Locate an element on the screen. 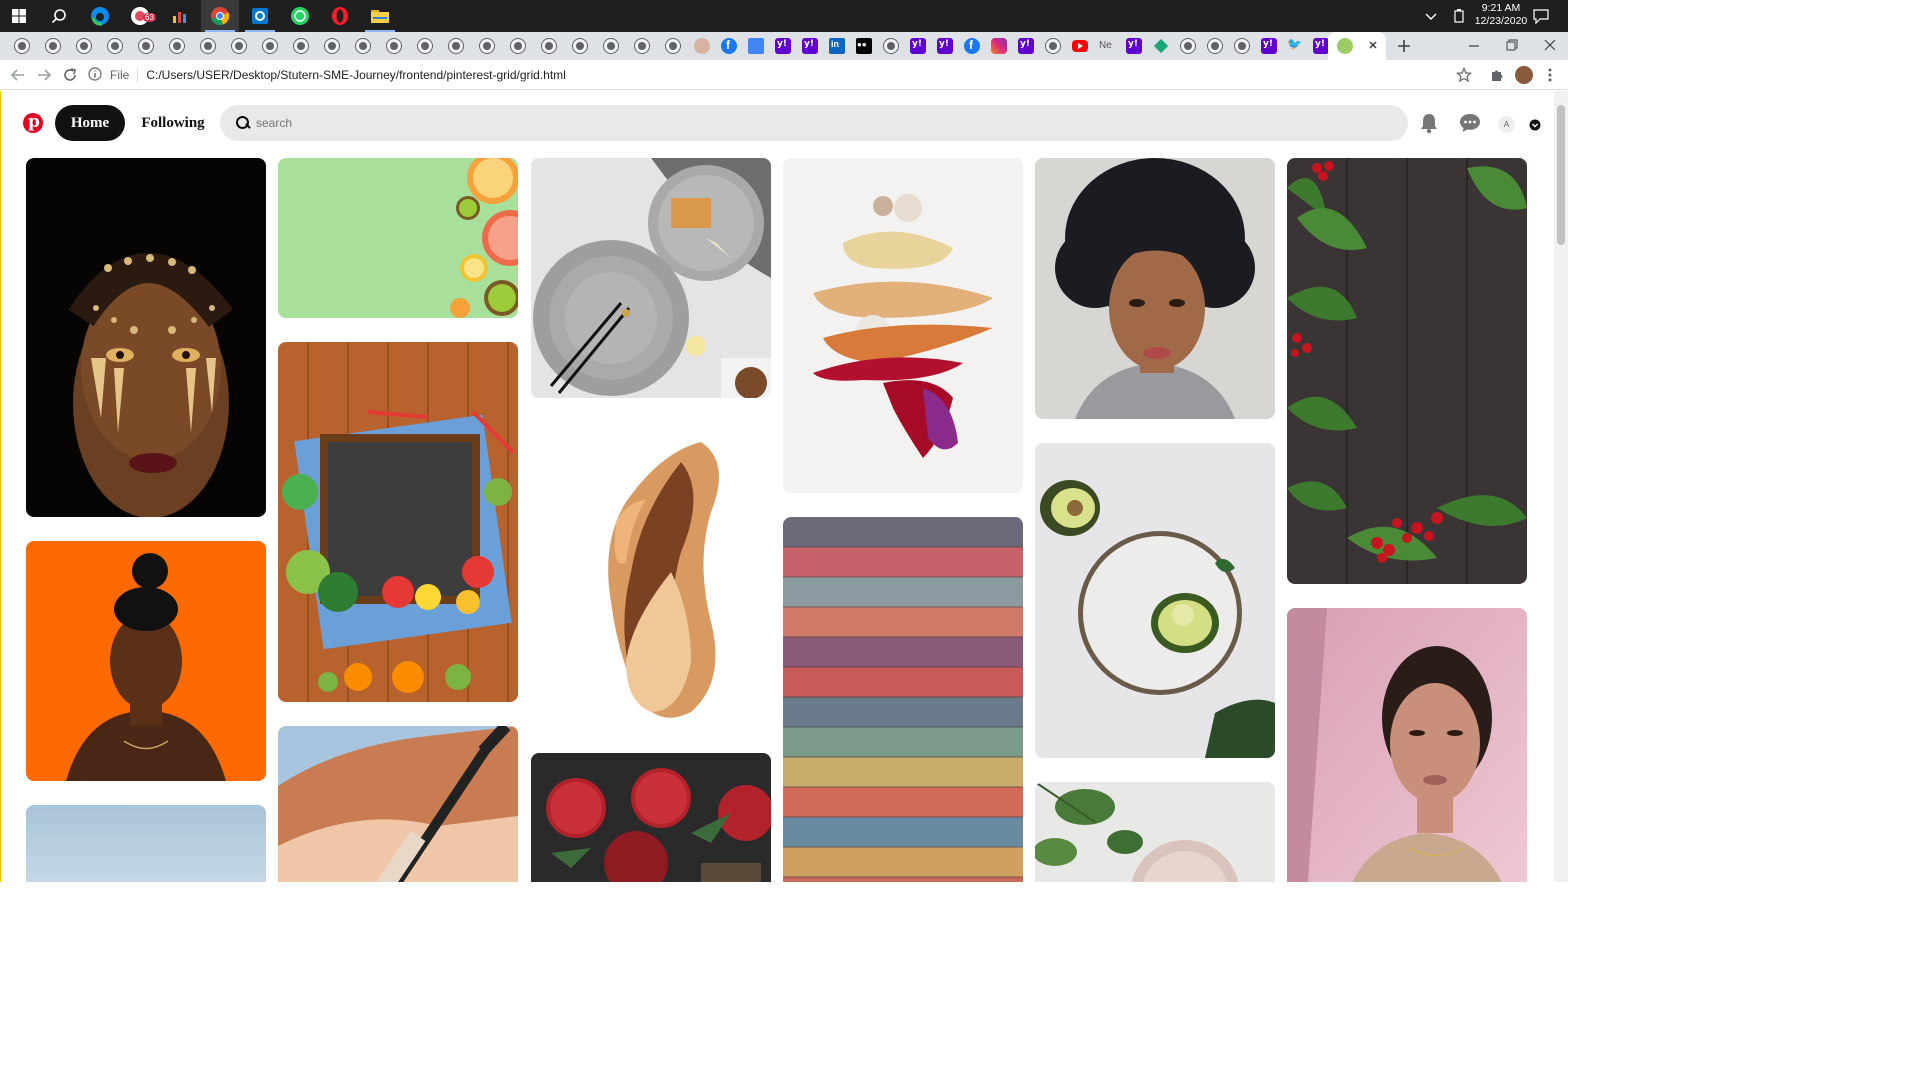 The height and width of the screenshot is (1080, 1920). user-avatar: A is located at coordinates (1506, 124).